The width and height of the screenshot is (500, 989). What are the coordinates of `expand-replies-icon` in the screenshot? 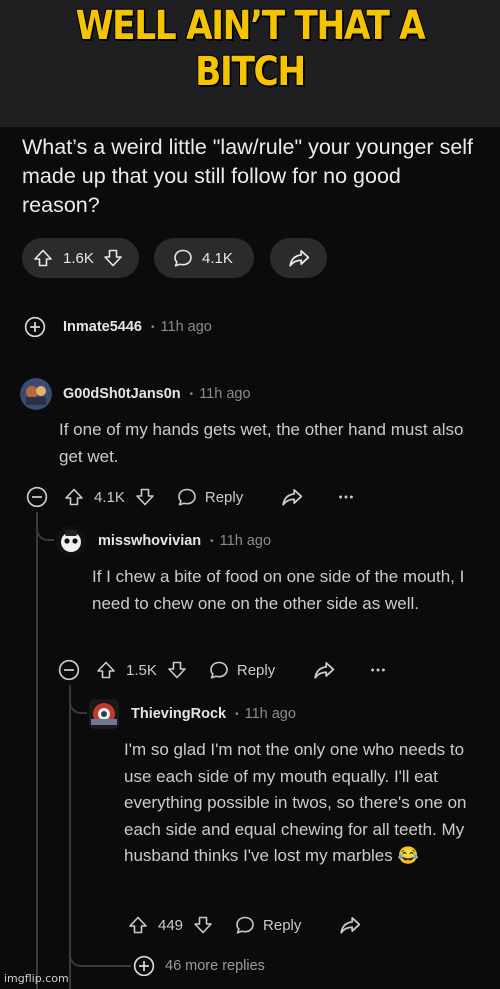 It's located at (144, 966).